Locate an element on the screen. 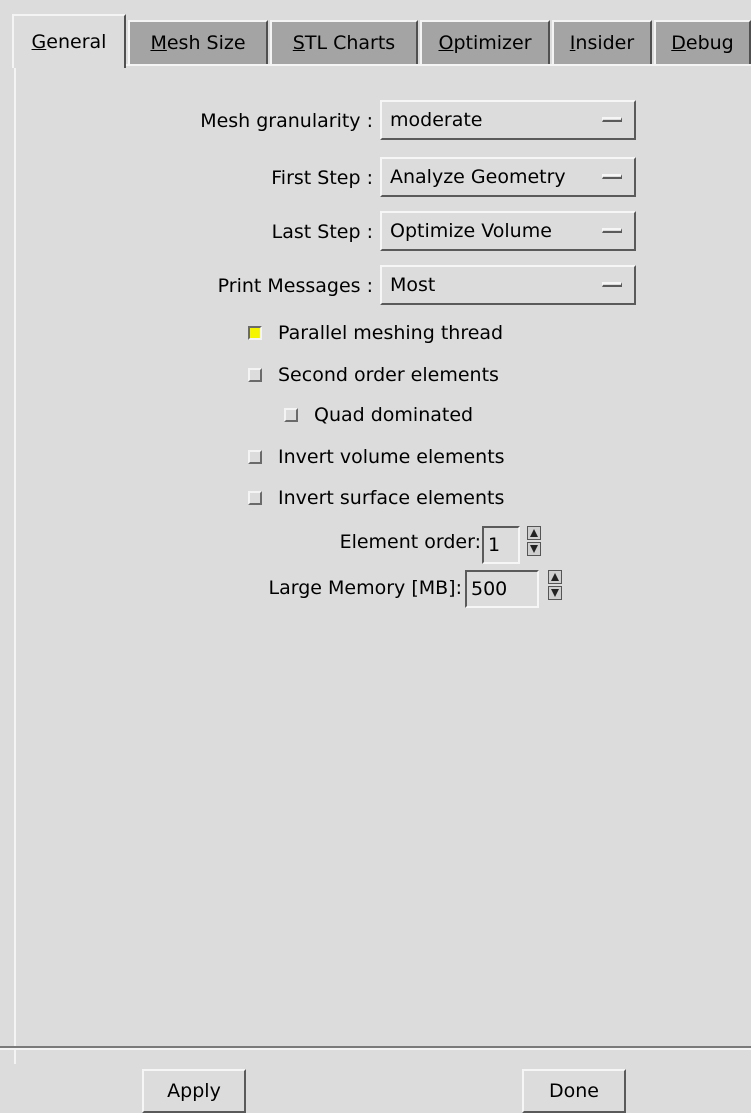 This screenshot has height=1113, width=751. done-button: Done is located at coordinates (574, 1091).